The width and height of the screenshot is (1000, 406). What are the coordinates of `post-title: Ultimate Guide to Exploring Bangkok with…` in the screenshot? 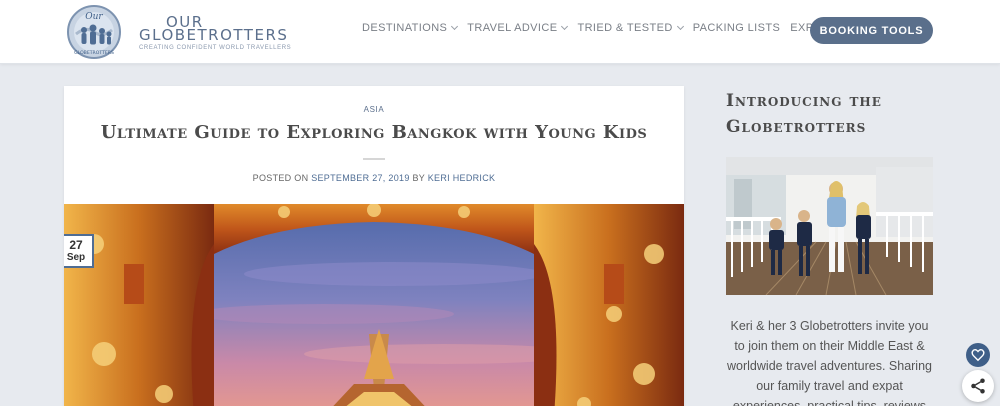 It's located at (374, 132).